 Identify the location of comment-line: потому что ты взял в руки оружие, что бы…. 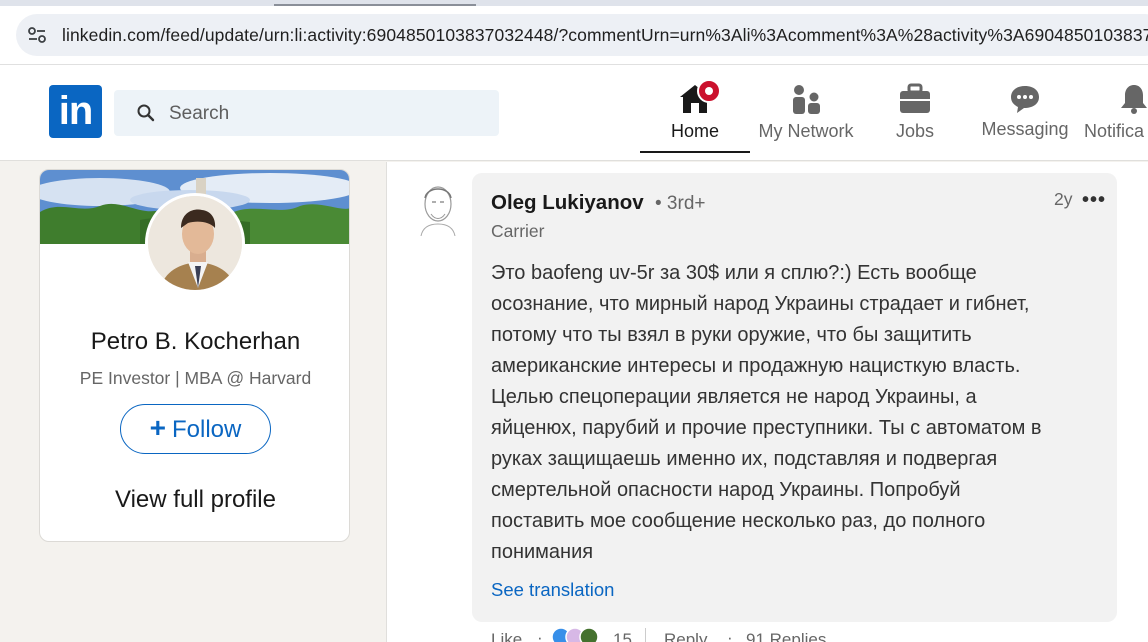
(731, 335).